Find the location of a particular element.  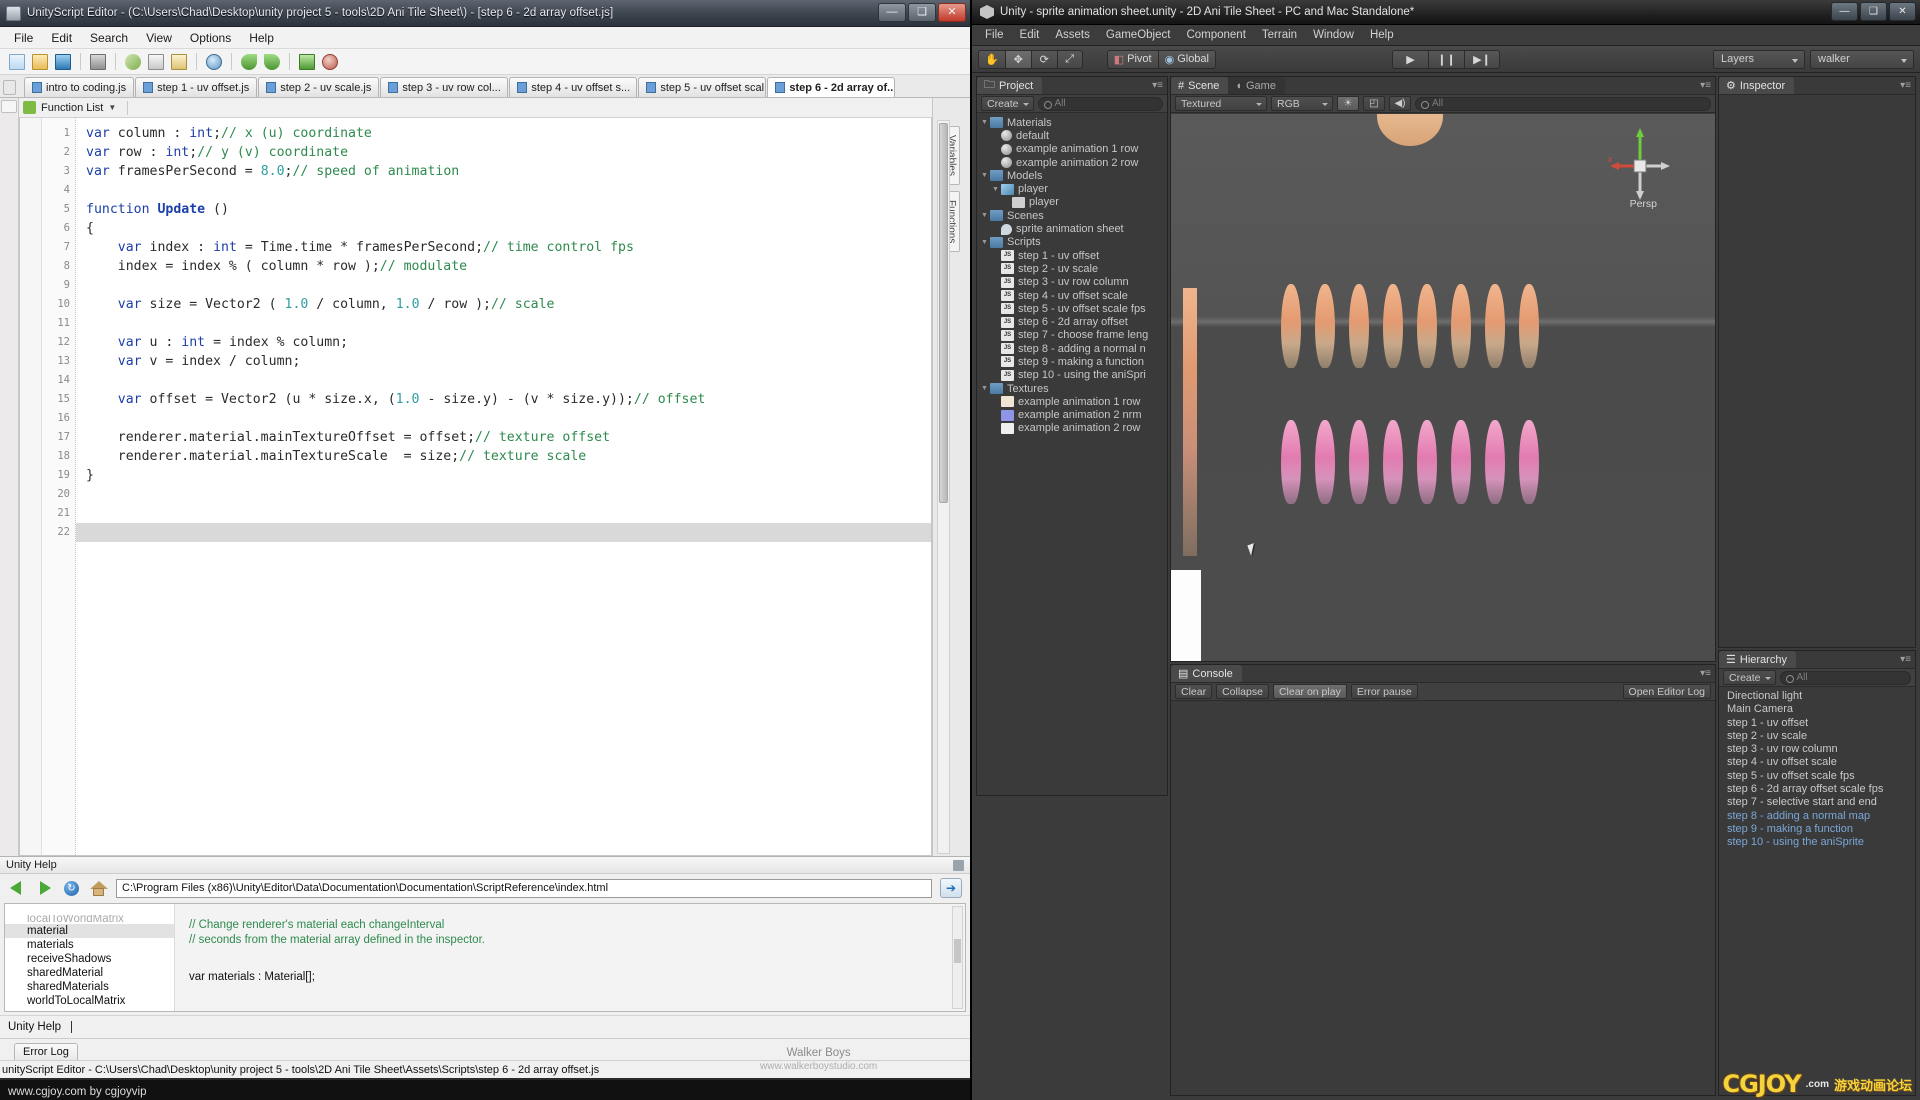

list-item: localToWorldMatrix is located at coordinates (89, 919).